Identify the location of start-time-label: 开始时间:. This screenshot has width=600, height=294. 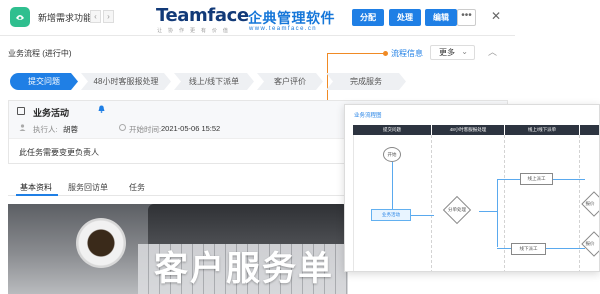
(145, 129).